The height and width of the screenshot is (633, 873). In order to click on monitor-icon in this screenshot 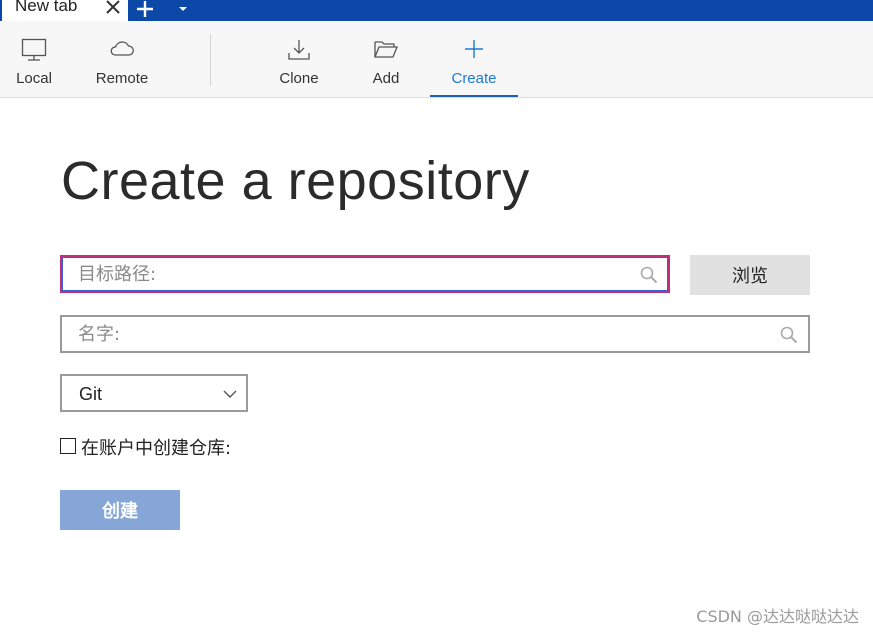, I will do `click(34, 49)`.